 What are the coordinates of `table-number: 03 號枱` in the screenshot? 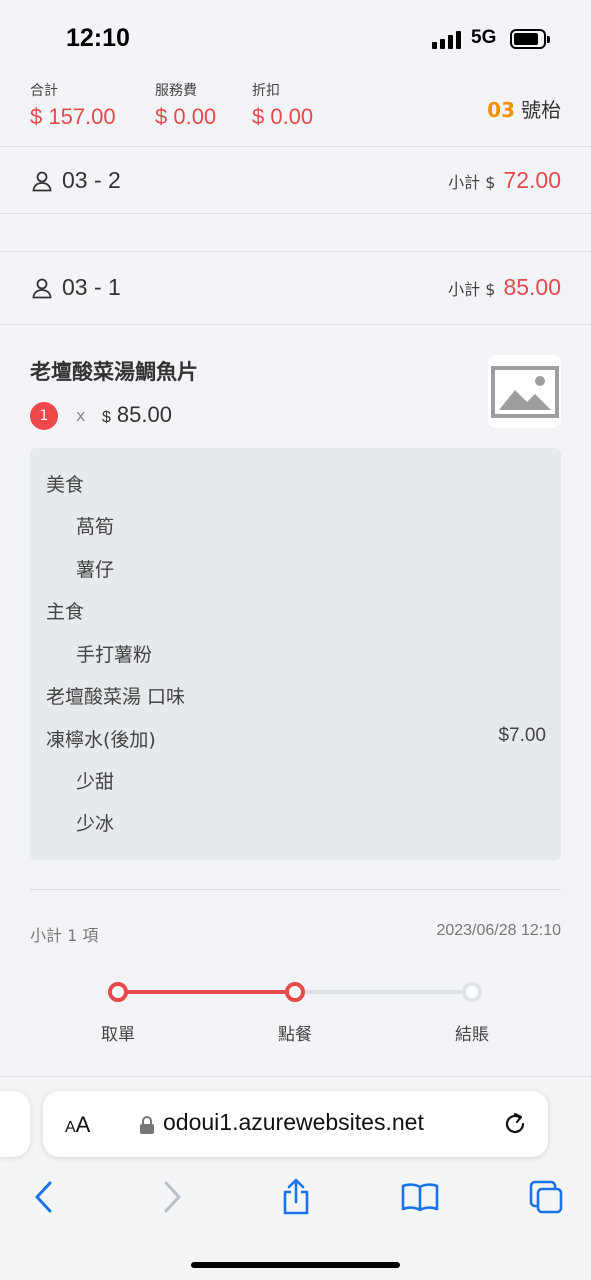 It's located at (524, 108).